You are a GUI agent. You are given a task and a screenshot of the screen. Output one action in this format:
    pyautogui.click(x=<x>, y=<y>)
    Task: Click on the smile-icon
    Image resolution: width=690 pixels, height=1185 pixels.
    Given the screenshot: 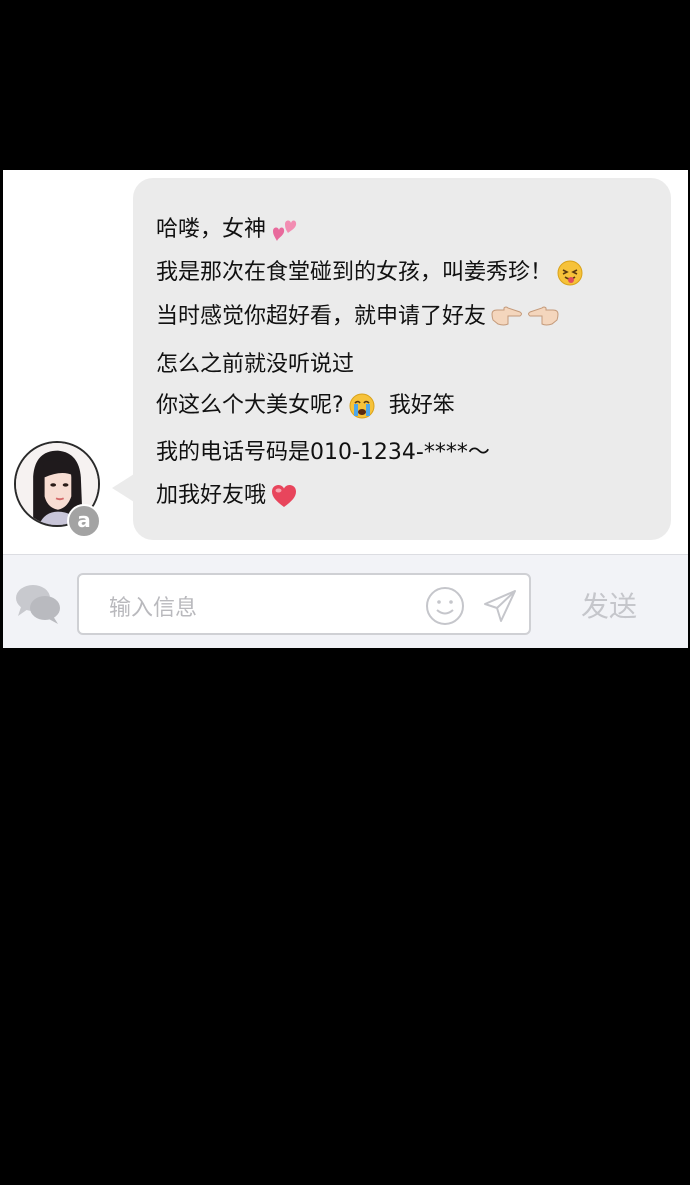 What is the action you would take?
    pyautogui.click(x=445, y=606)
    